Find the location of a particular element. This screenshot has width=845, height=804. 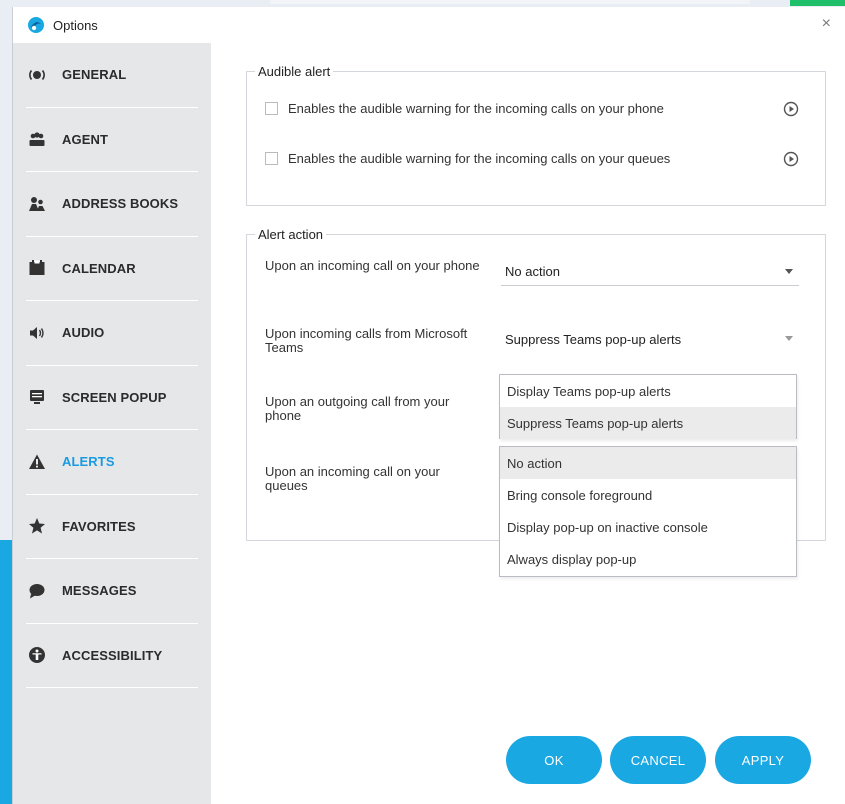

queues-audible-checkbox is located at coordinates (271, 158).